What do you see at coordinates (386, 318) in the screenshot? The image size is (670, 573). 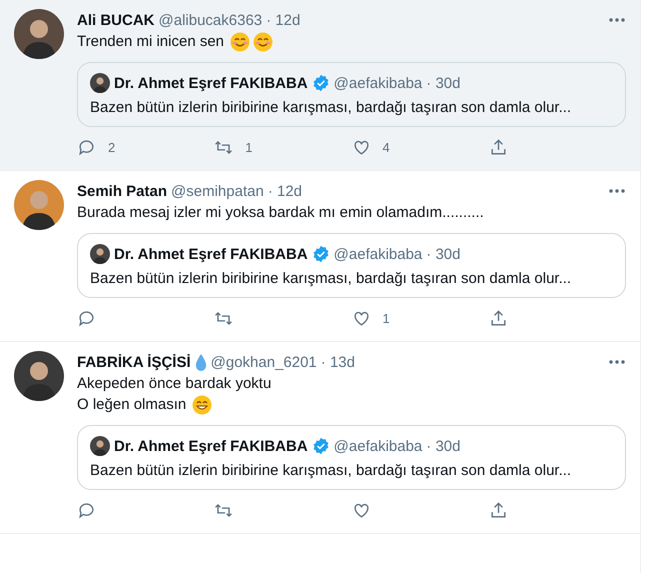 I see `like-count: 1` at bounding box center [386, 318].